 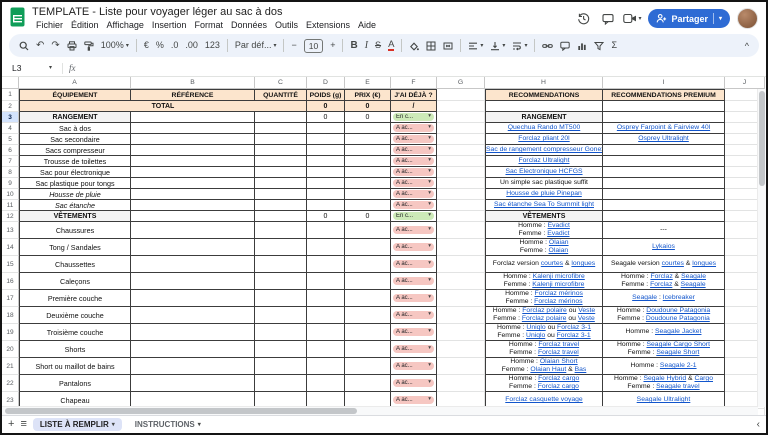 I want to click on cell-equipement: Tong / Sandales, so click(x=75, y=247).